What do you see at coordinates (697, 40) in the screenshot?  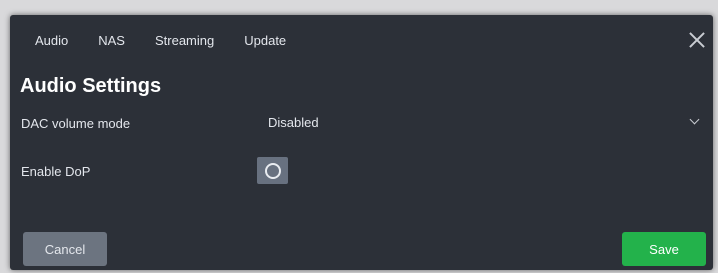 I see `close-icon` at bounding box center [697, 40].